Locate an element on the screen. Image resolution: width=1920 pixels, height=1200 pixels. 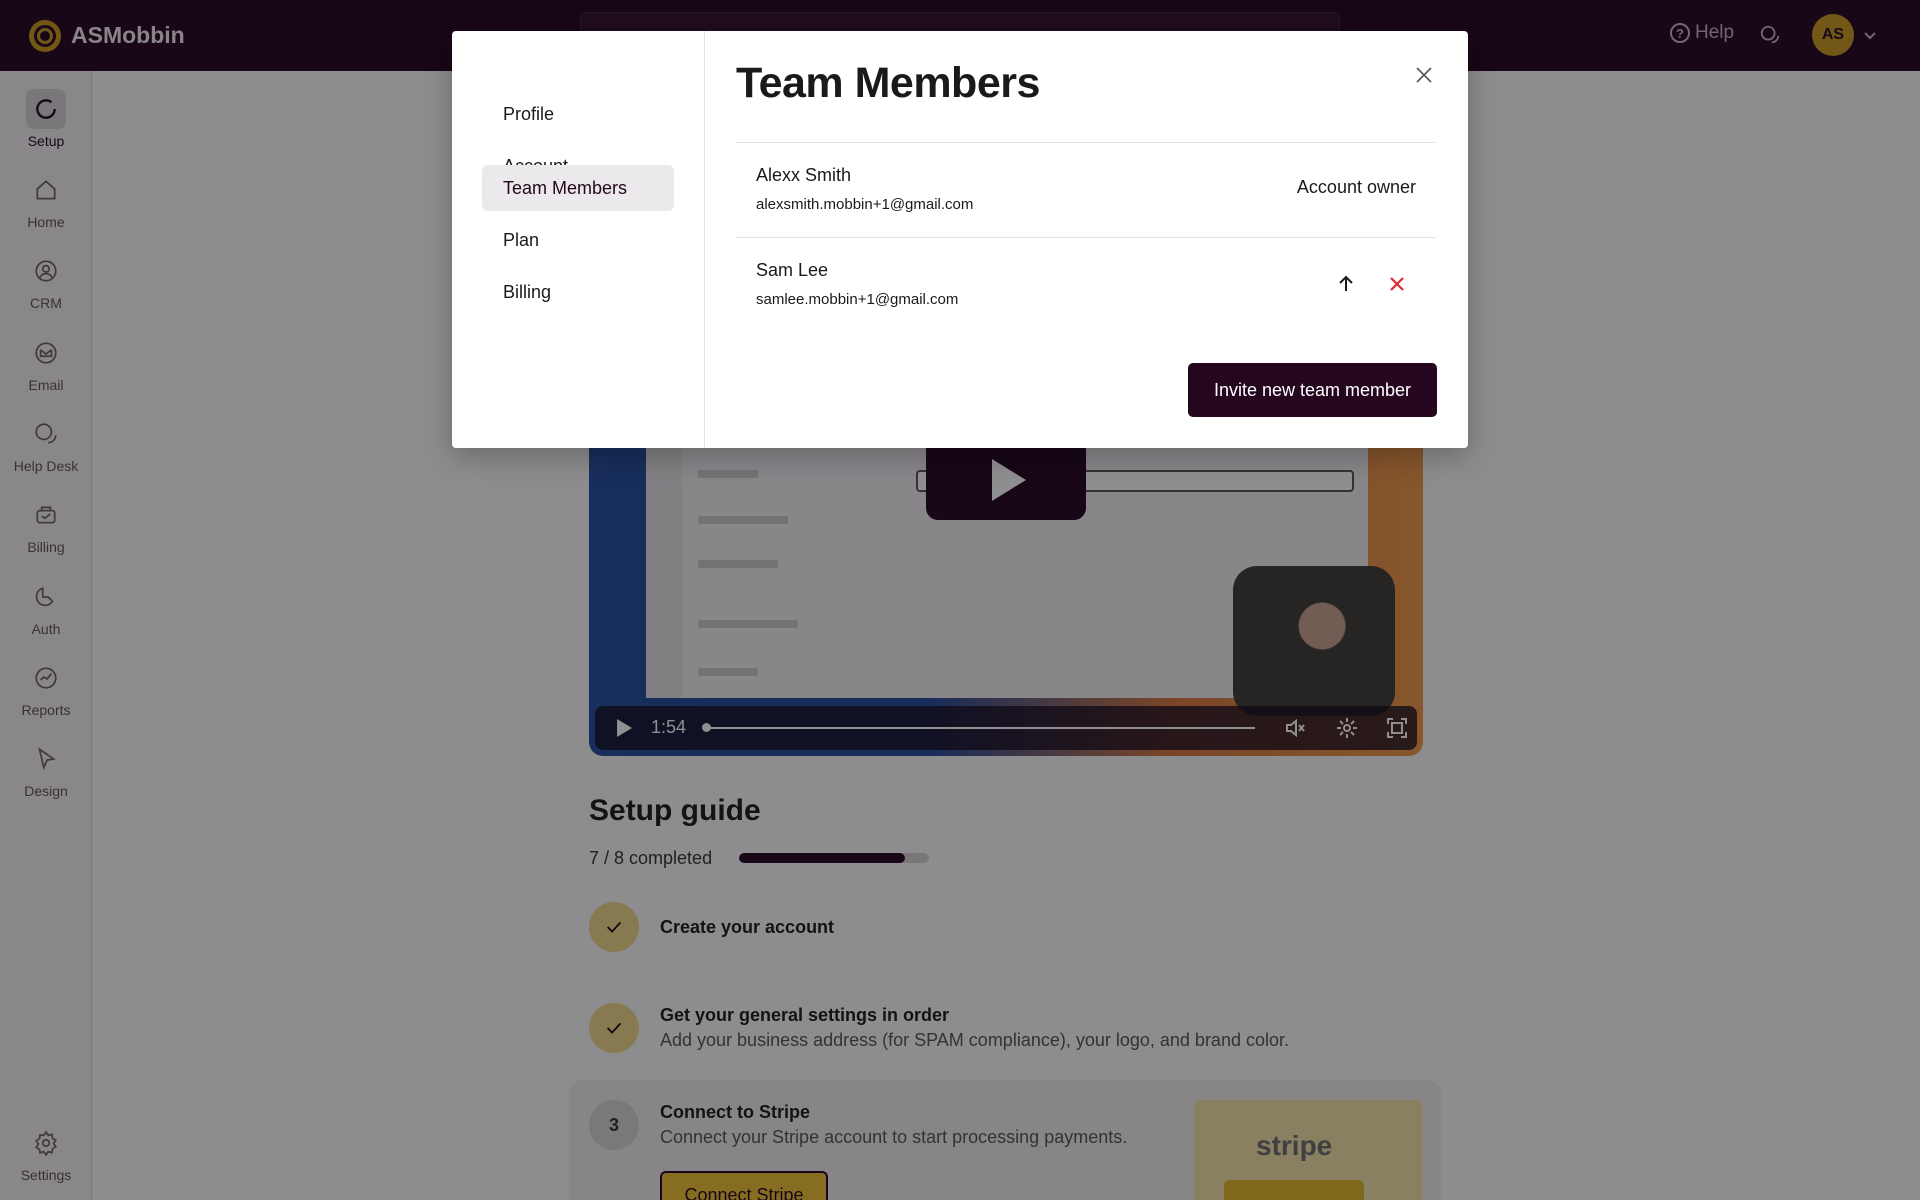
invite-team-member-button: Invite new team member is located at coordinates (1312, 390).